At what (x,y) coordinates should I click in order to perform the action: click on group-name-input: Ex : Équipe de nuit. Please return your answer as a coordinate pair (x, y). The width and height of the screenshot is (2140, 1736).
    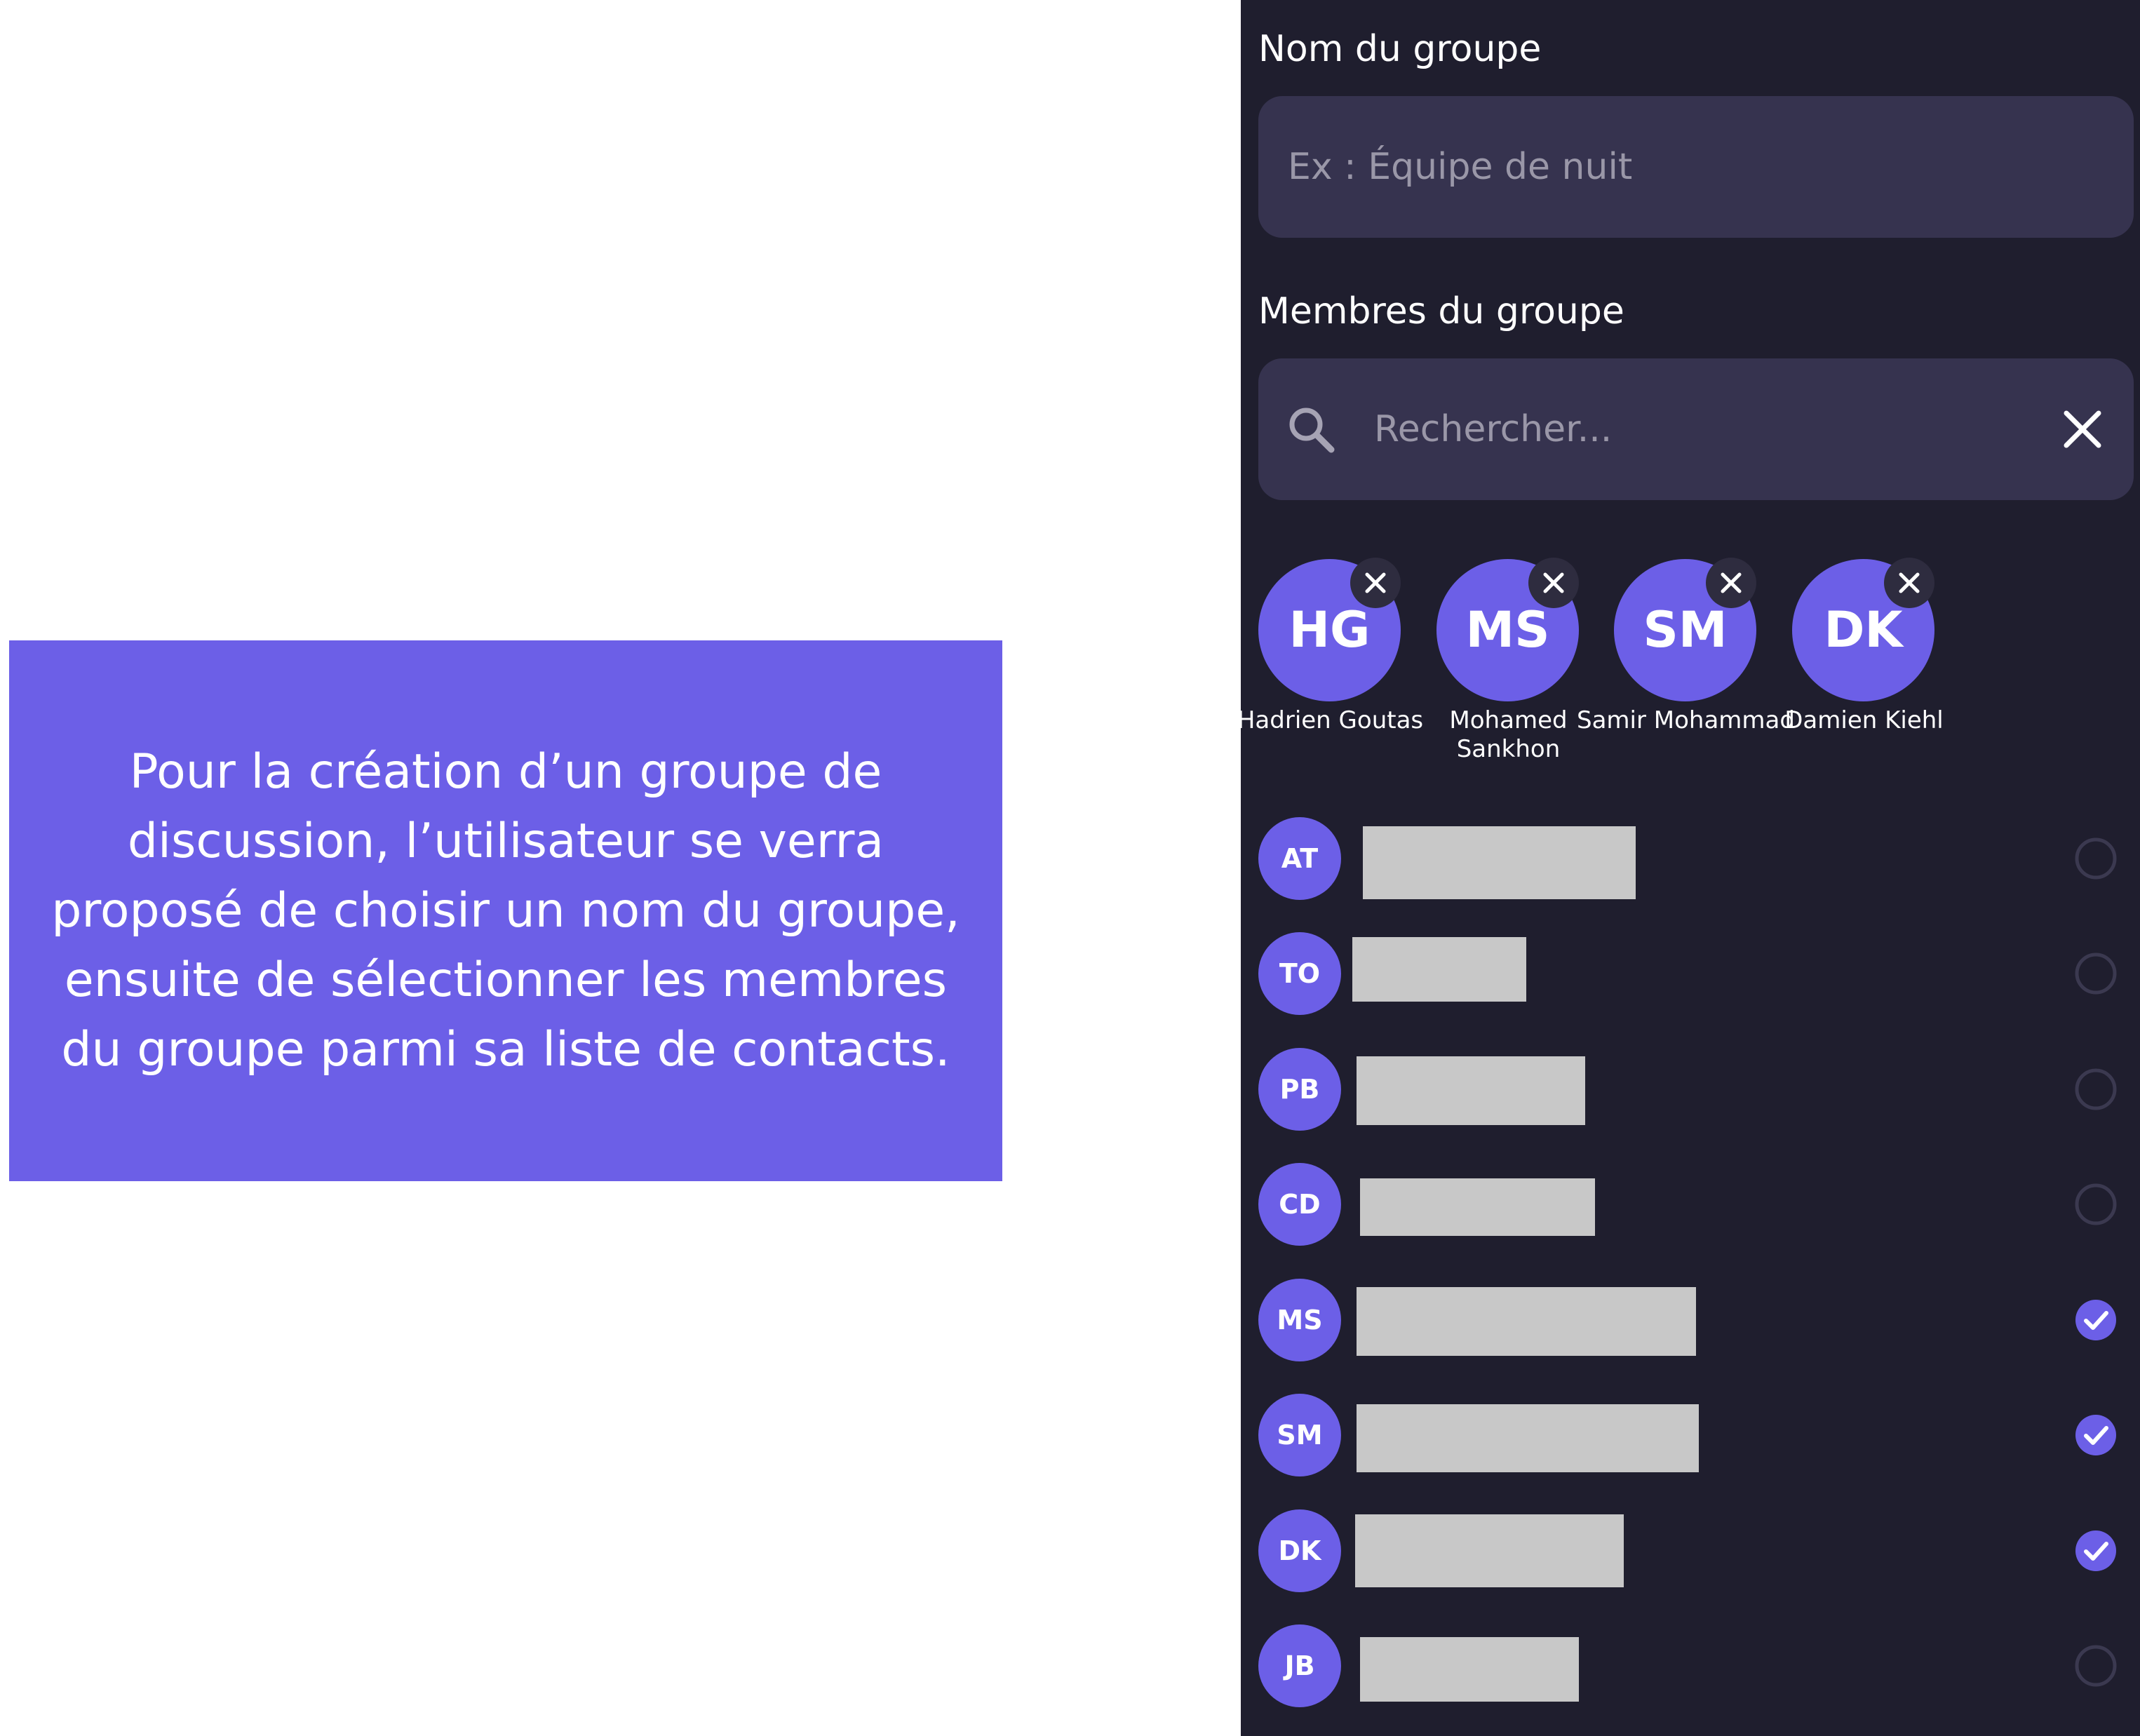
    Looking at the image, I should click on (1696, 167).